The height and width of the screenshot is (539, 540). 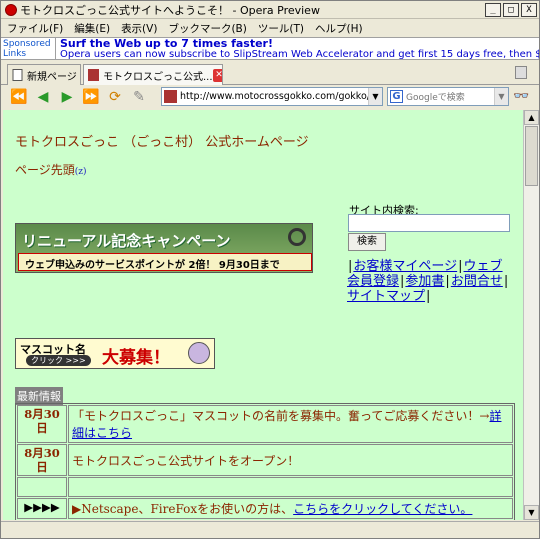 What do you see at coordinates (43, 97) in the screenshot?
I see `back-icon: ◀` at bounding box center [43, 97].